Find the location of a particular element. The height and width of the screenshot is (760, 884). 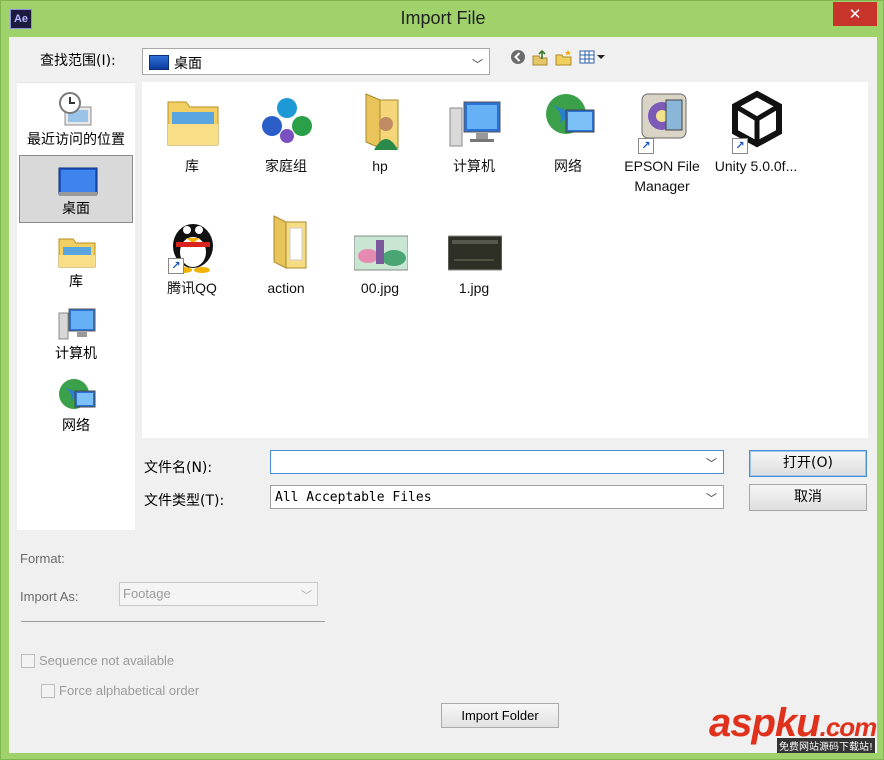

place-recent: 最近访问的位置 is located at coordinates (76, 119).